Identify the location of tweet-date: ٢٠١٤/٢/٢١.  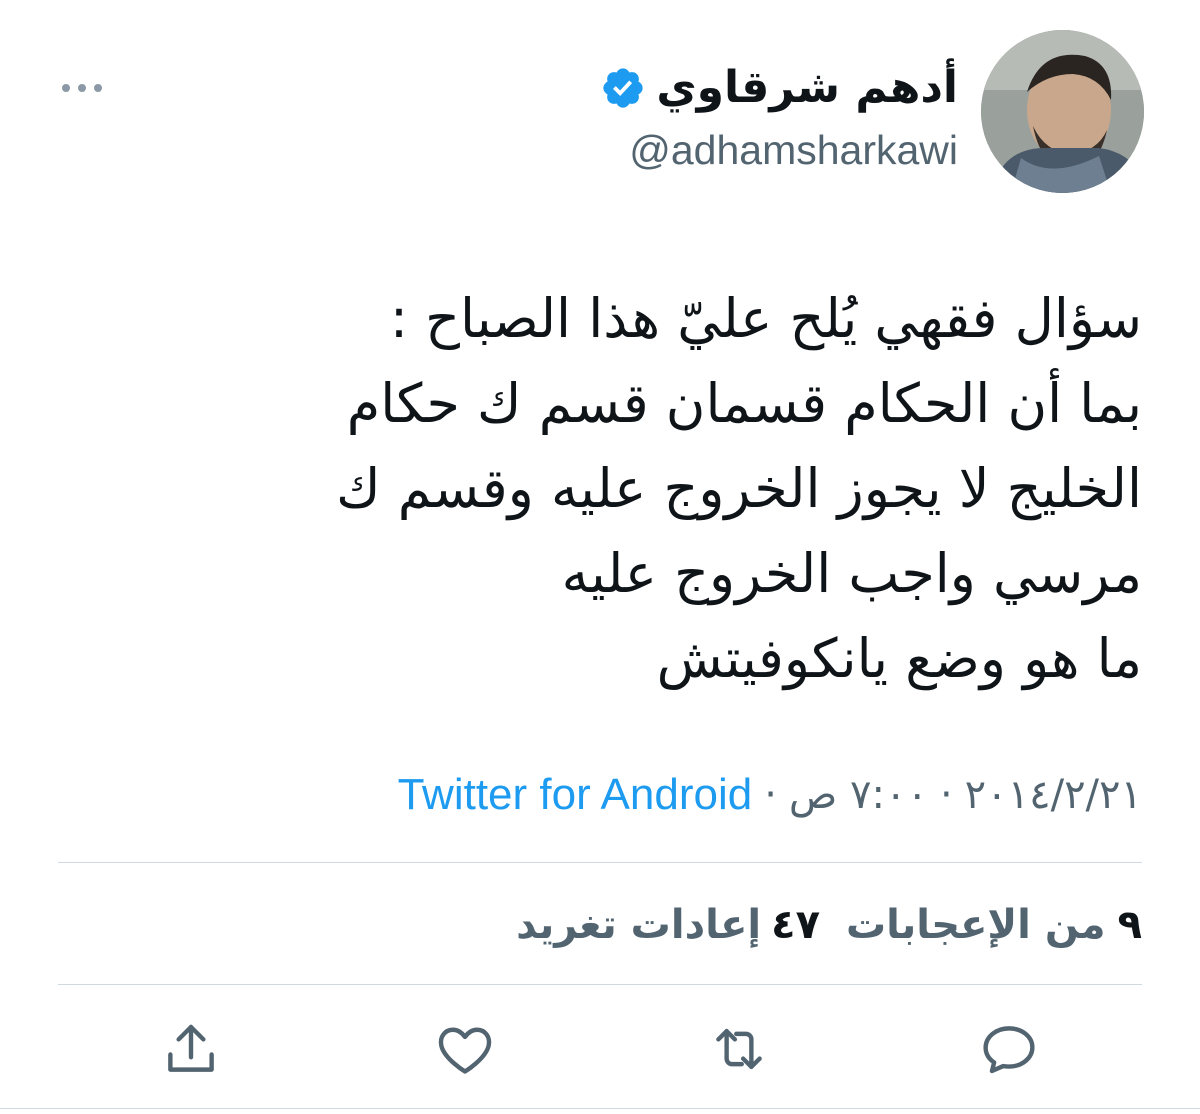
(1053, 795).